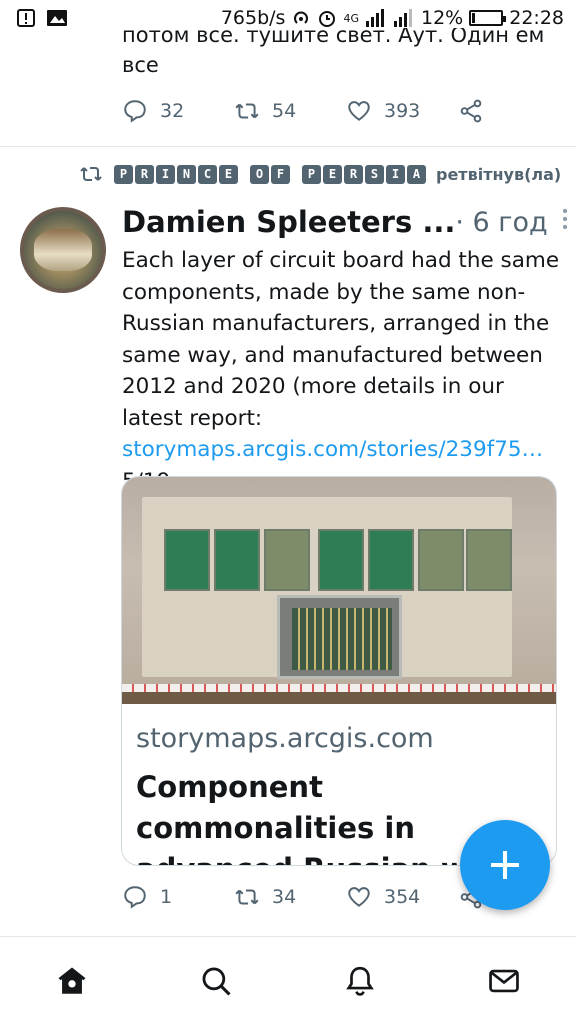 The image size is (576, 1024). I want to click on retweet-context: PRINCEOFPERSIA ретвітнув(ла), so click(319, 174).